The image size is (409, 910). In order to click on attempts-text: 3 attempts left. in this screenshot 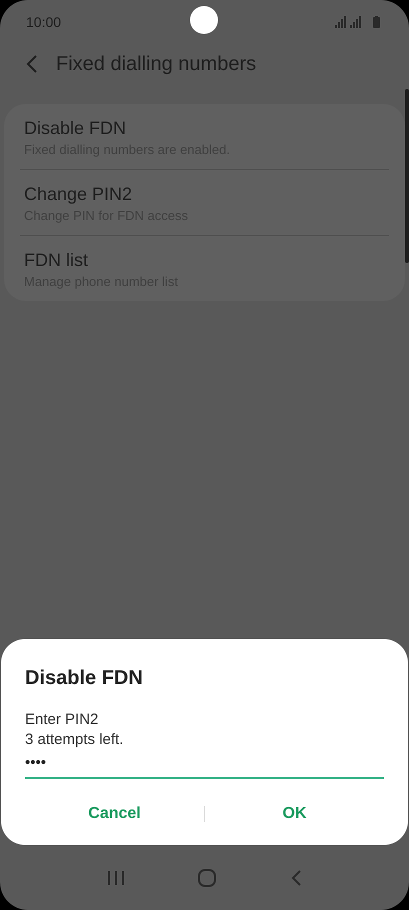, I will do `click(74, 740)`.